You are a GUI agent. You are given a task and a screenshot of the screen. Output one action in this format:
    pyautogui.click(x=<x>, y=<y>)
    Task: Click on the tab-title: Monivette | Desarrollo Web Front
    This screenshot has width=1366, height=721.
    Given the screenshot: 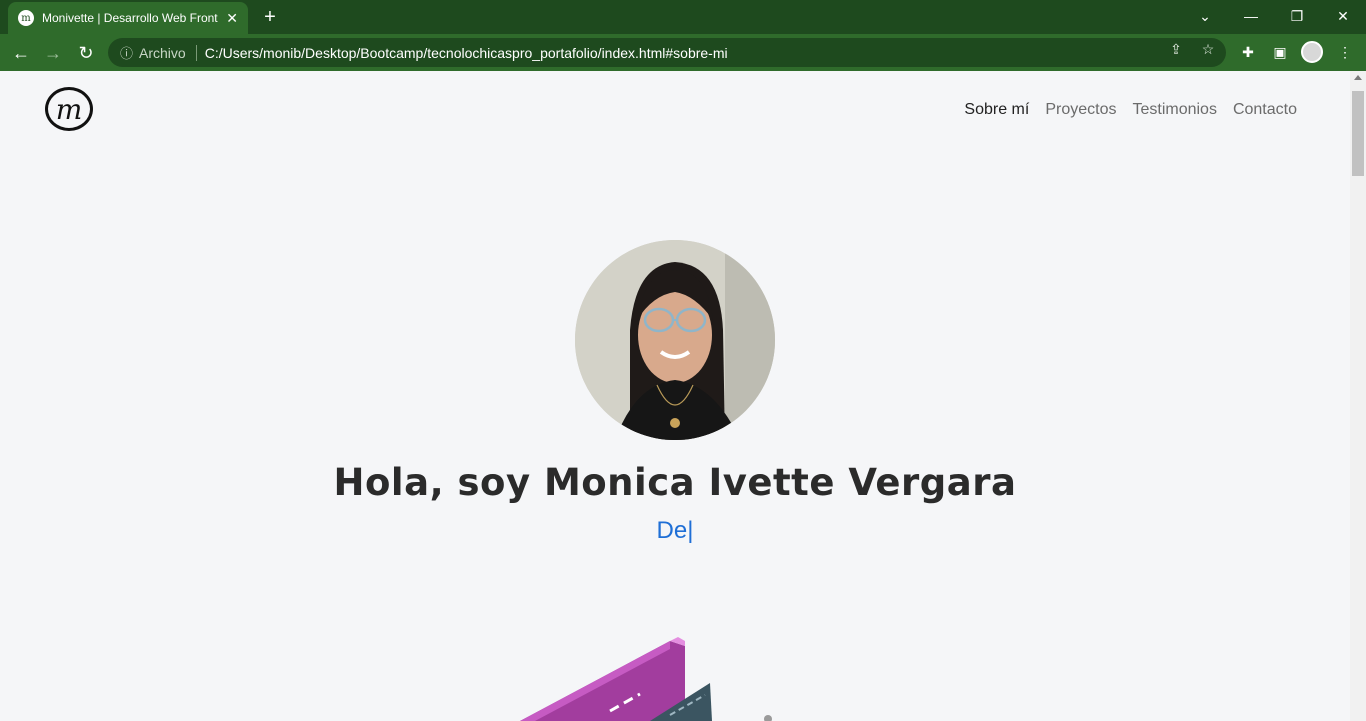 What is the action you would take?
    pyautogui.click(x=130, y=18)
    